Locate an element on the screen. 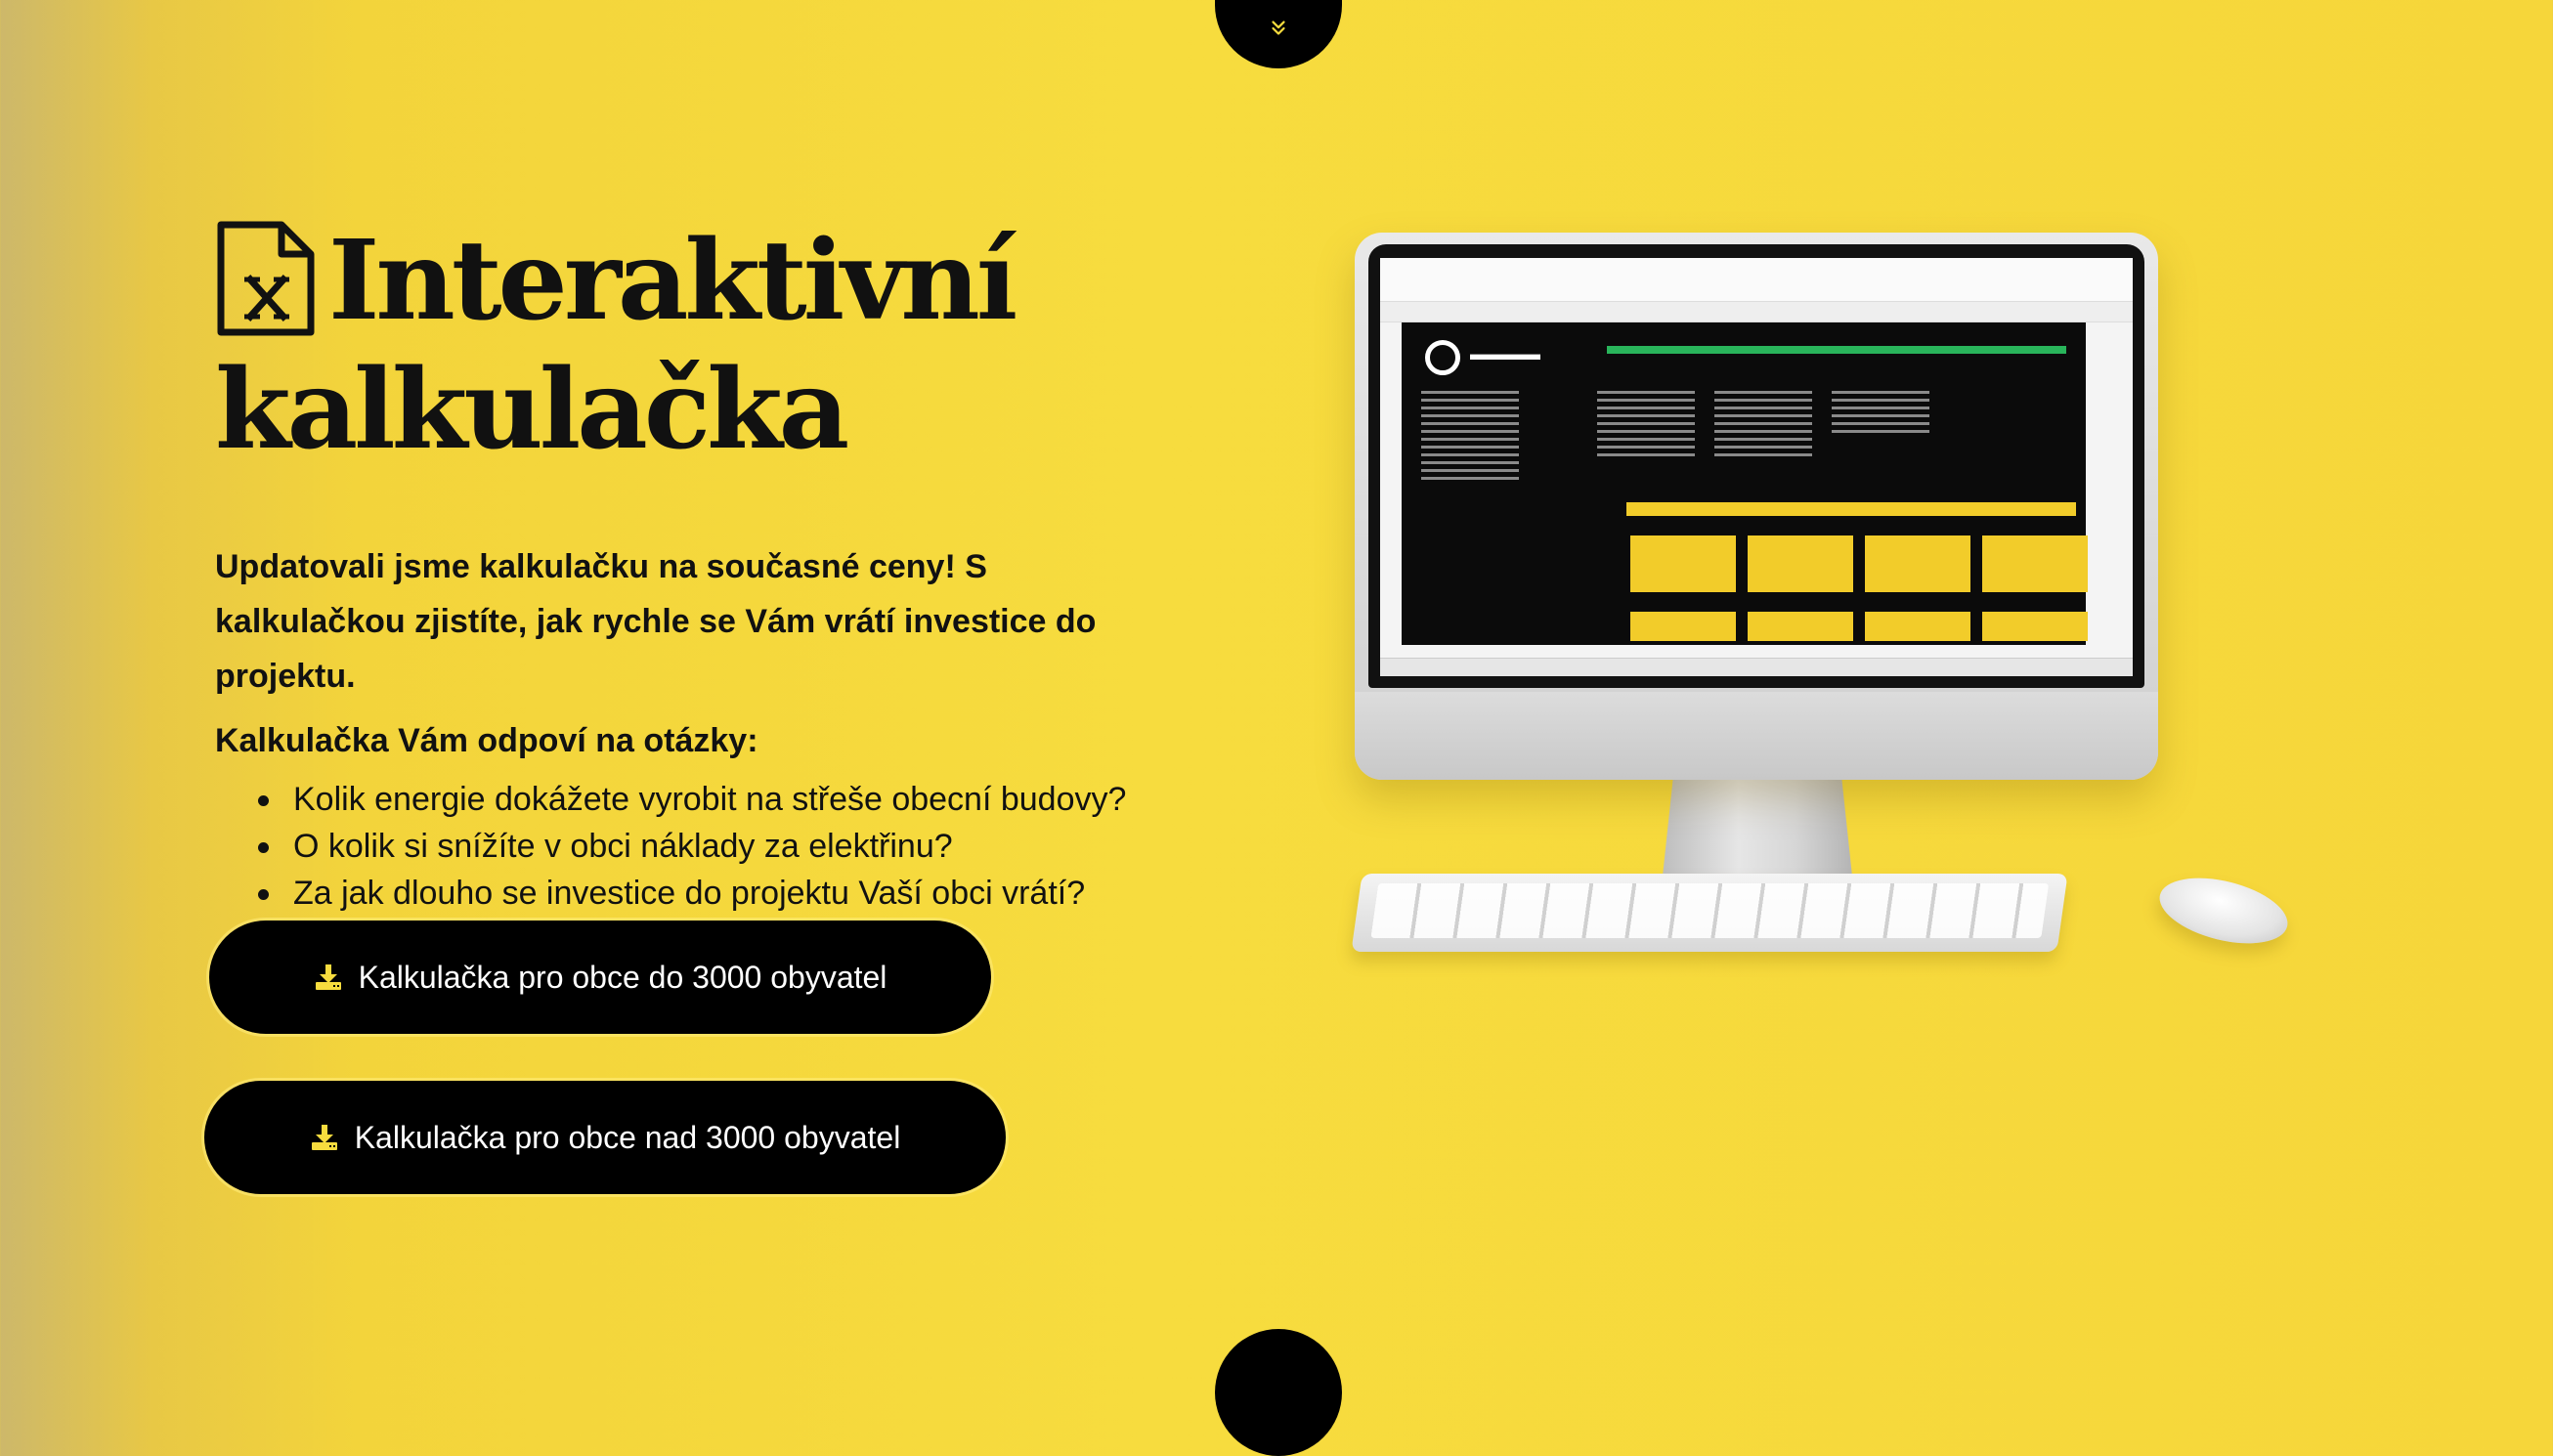 This screenshot has height=1456, width=2553. monitor-bezel: ▬▬▬▬ is located at coordinates (1756, 466).